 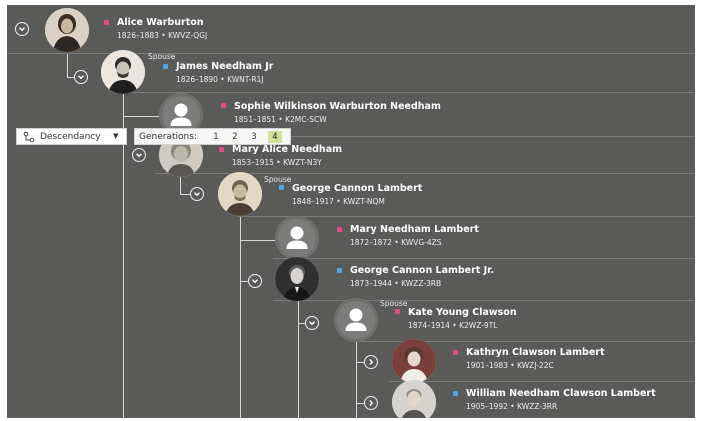 I want to click on generation-option-2: 2, so click(x=235, y=137).